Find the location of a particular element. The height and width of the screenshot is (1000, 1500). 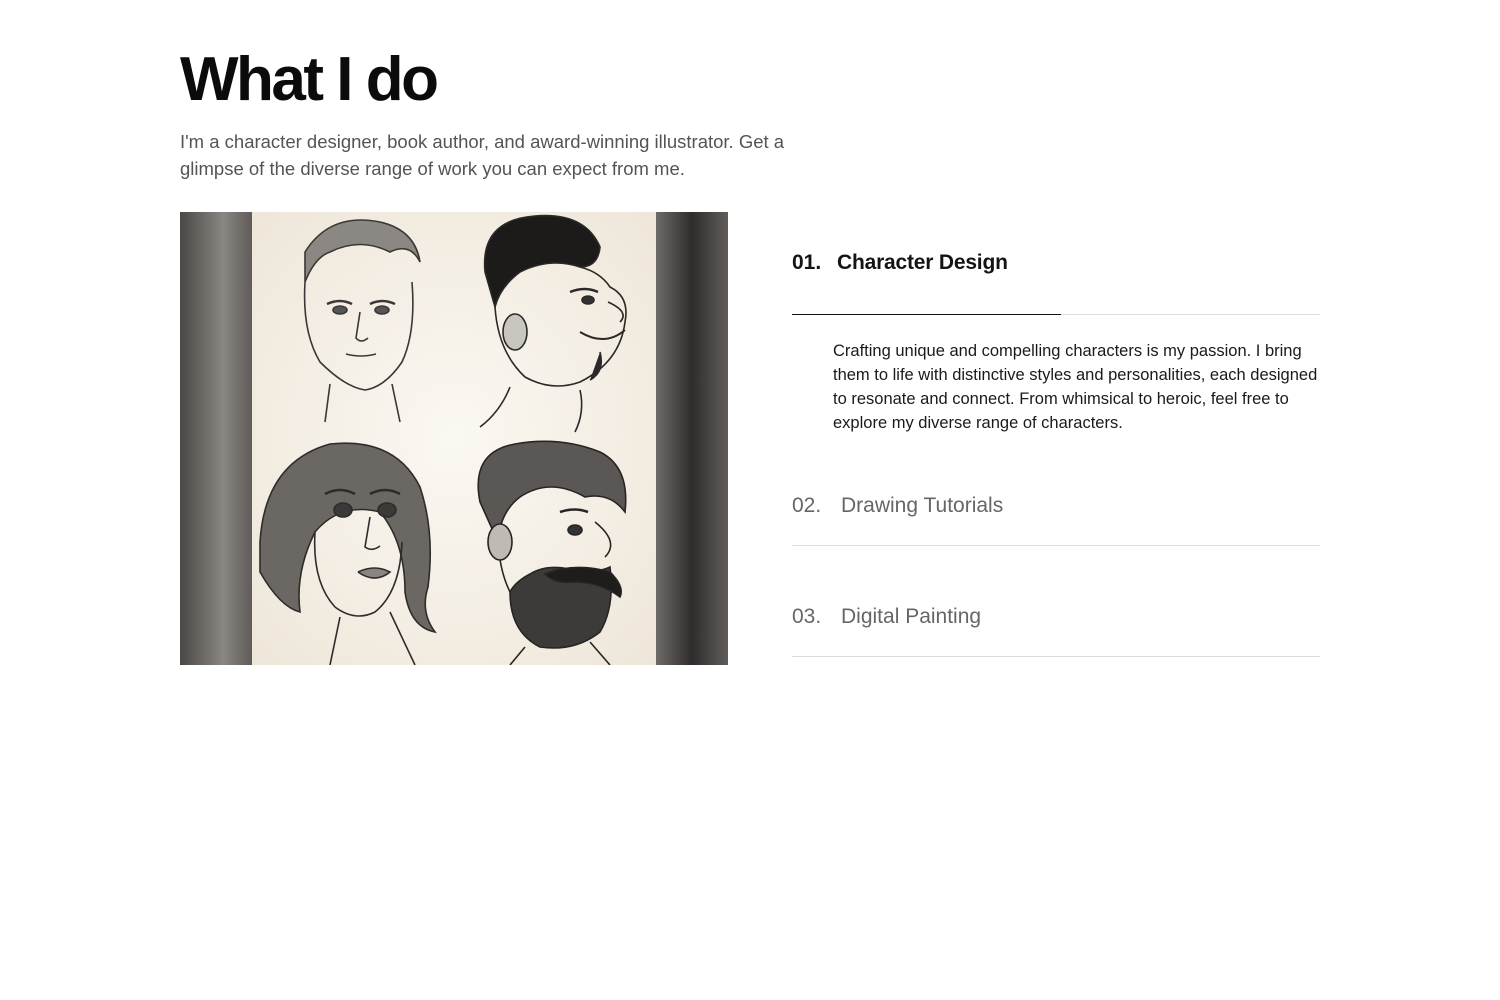

service-label: Digital Painting is located at coordinates (911, 616).